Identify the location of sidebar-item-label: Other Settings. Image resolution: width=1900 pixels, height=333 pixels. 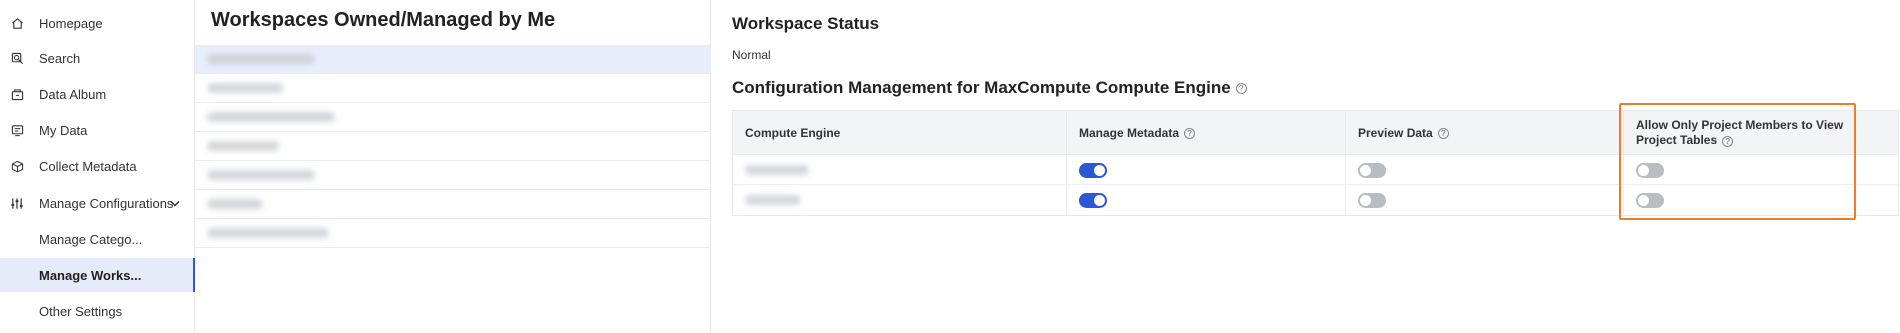
(81, 311).